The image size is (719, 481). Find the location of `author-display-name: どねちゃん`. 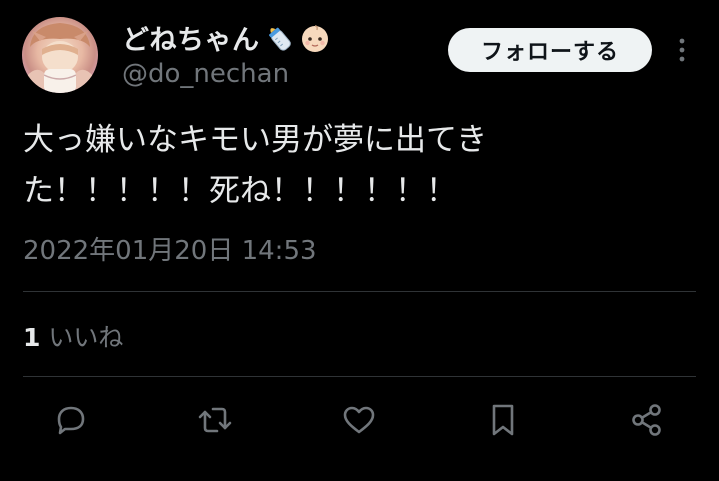

author-display-name: どねちゃん is located at coordinates (191, 37).